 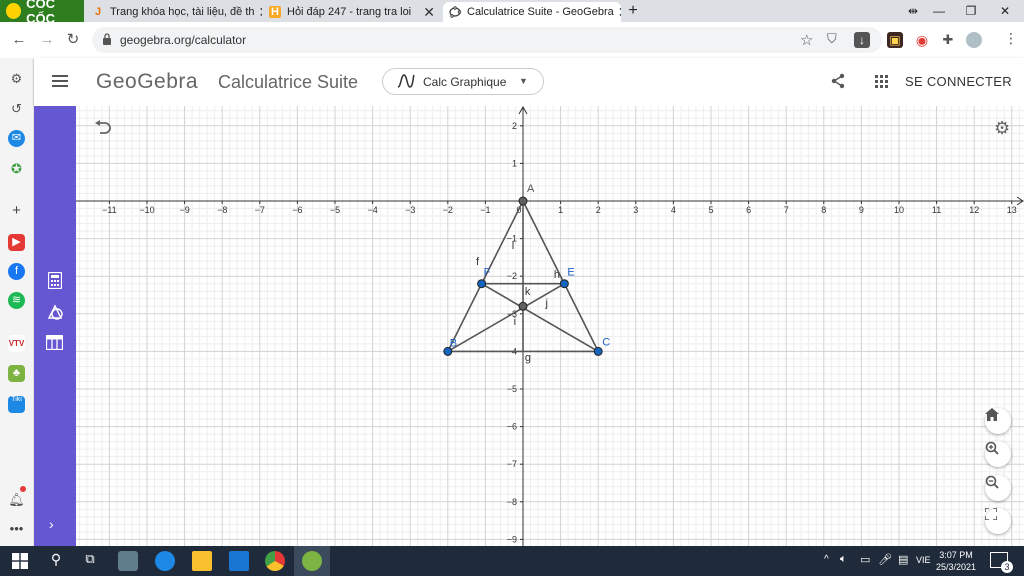 I want to click on hamburger-menu-icon, so click(x=60, y=82).